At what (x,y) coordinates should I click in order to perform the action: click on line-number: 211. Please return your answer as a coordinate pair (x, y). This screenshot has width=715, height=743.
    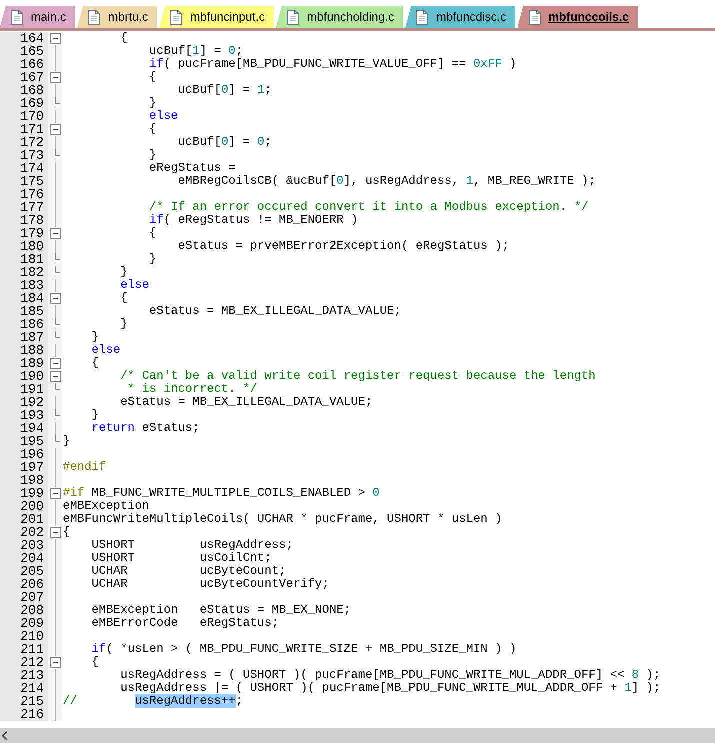
    Looking at the image, I should click on (24, 649).